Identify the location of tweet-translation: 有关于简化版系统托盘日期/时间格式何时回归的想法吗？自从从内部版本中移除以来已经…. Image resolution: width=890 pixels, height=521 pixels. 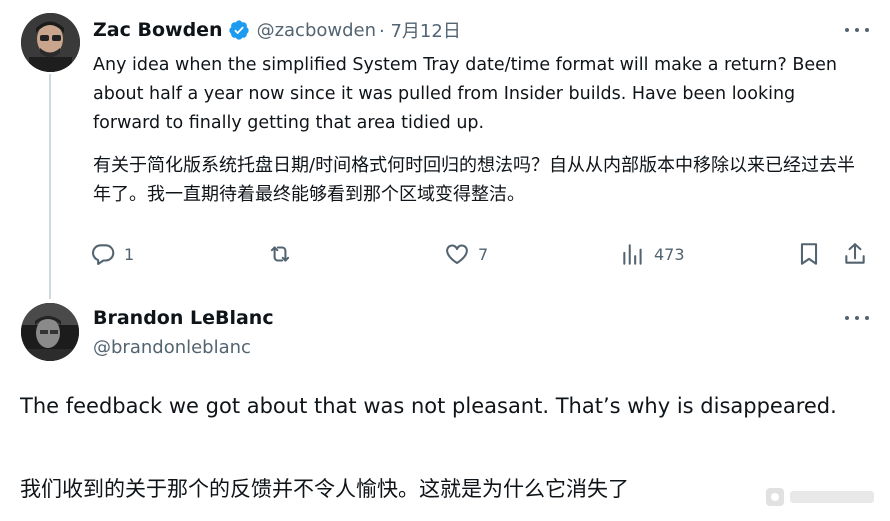
(474, 180).